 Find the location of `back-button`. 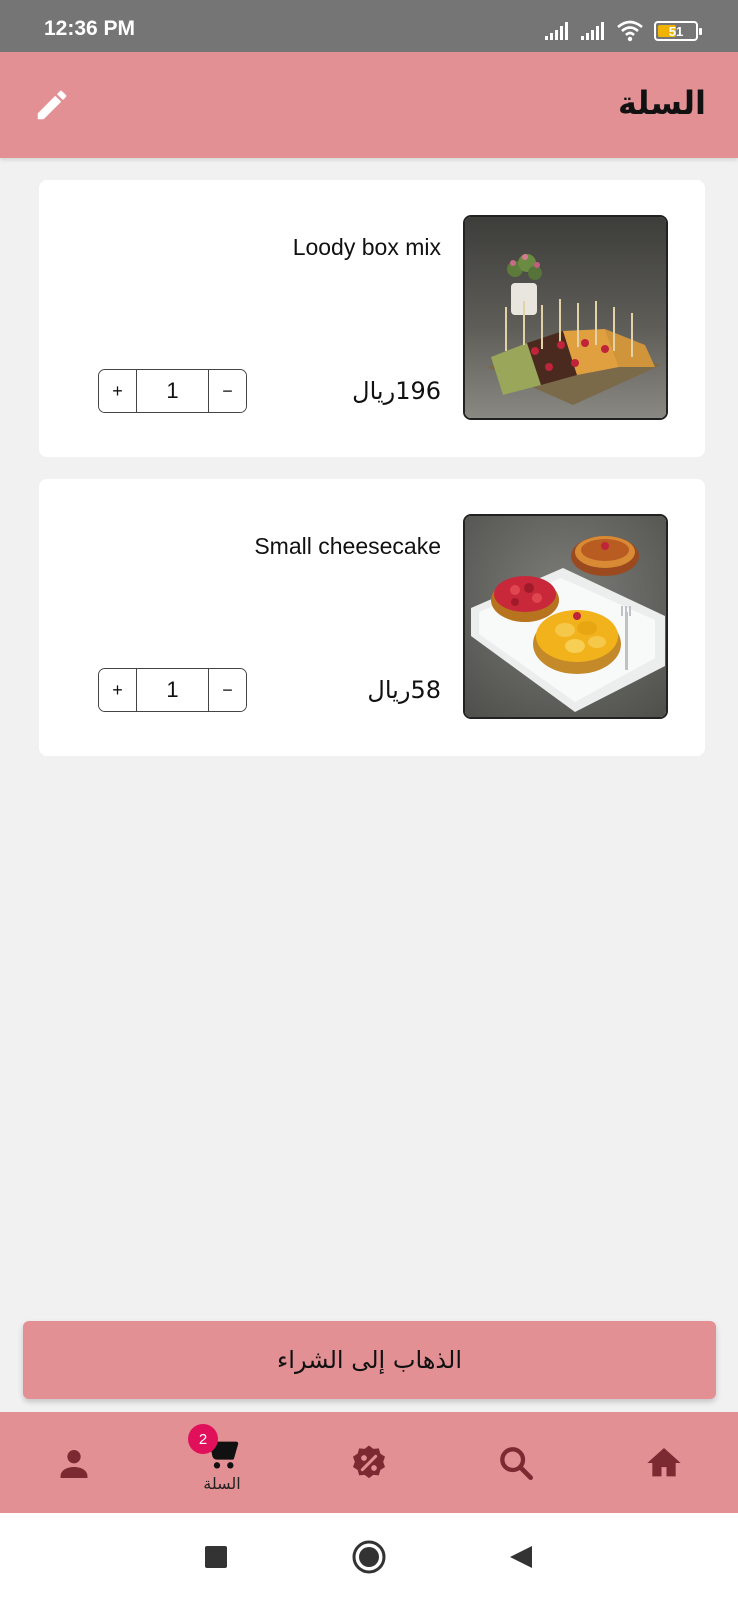

back-button is located at coordinates (521, 1557).